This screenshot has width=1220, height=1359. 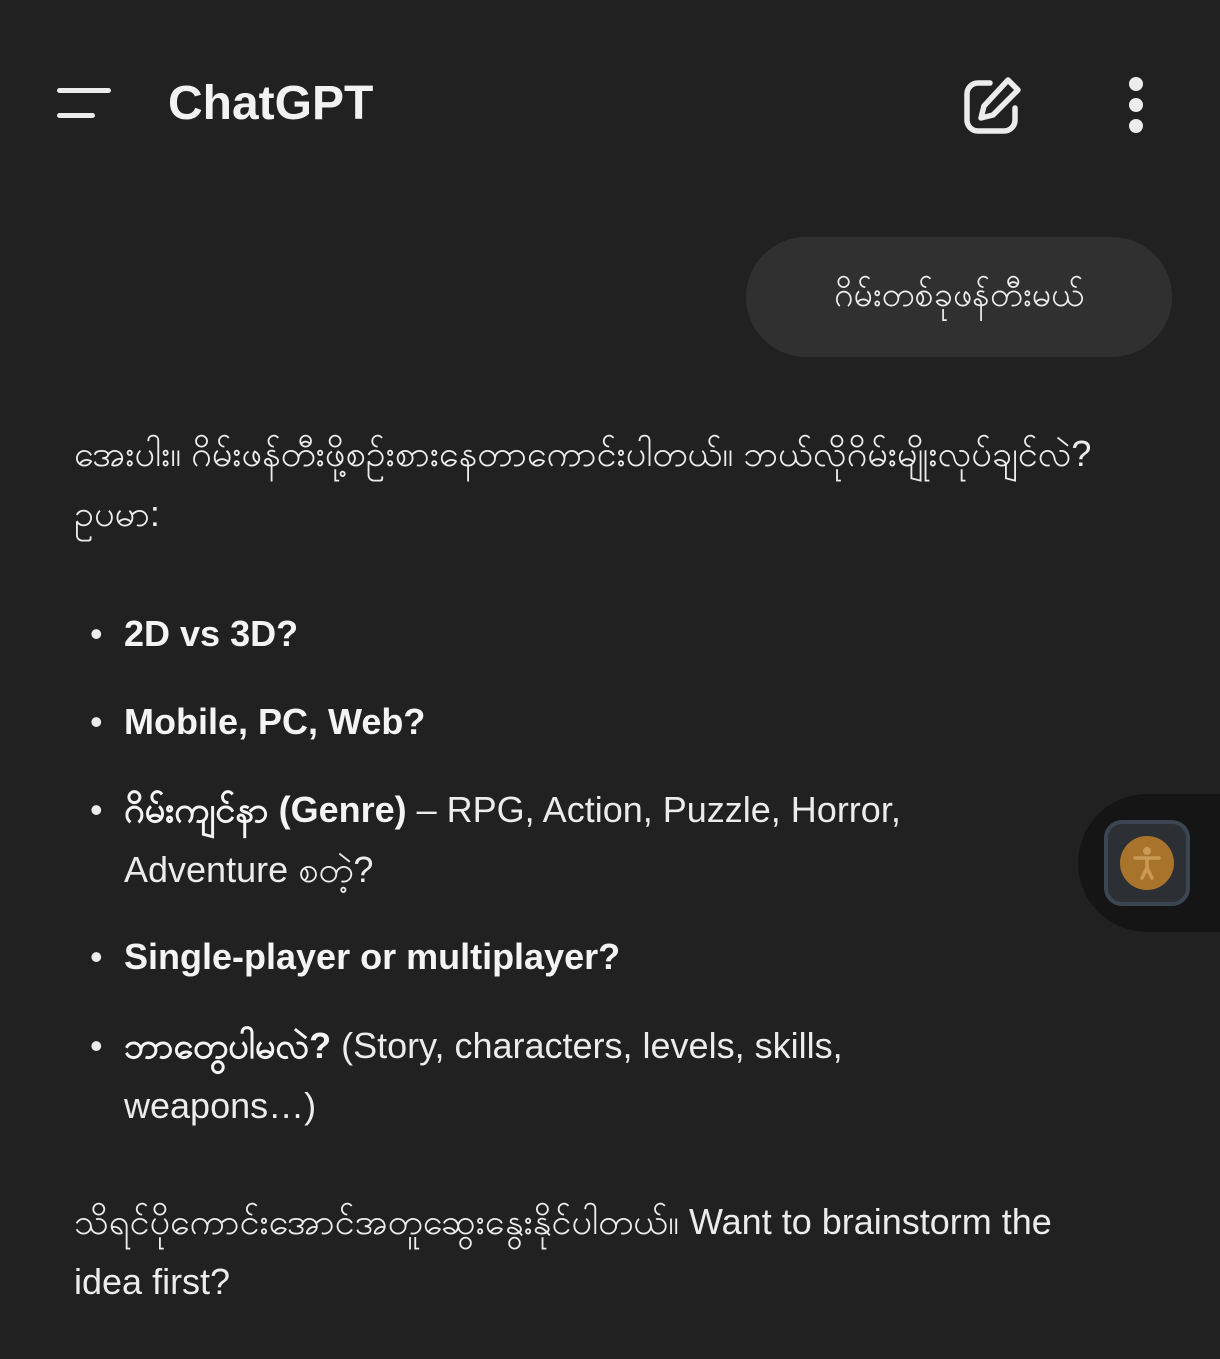 I want to click on edit-pencil-icon, so click(x=992, y=106).